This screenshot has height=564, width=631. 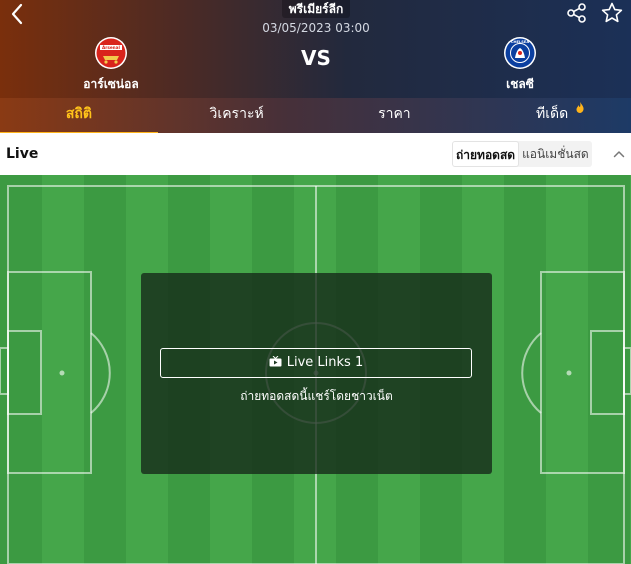 I want to click on live-links-label: Live Links 1, so click(x=325, y=362).